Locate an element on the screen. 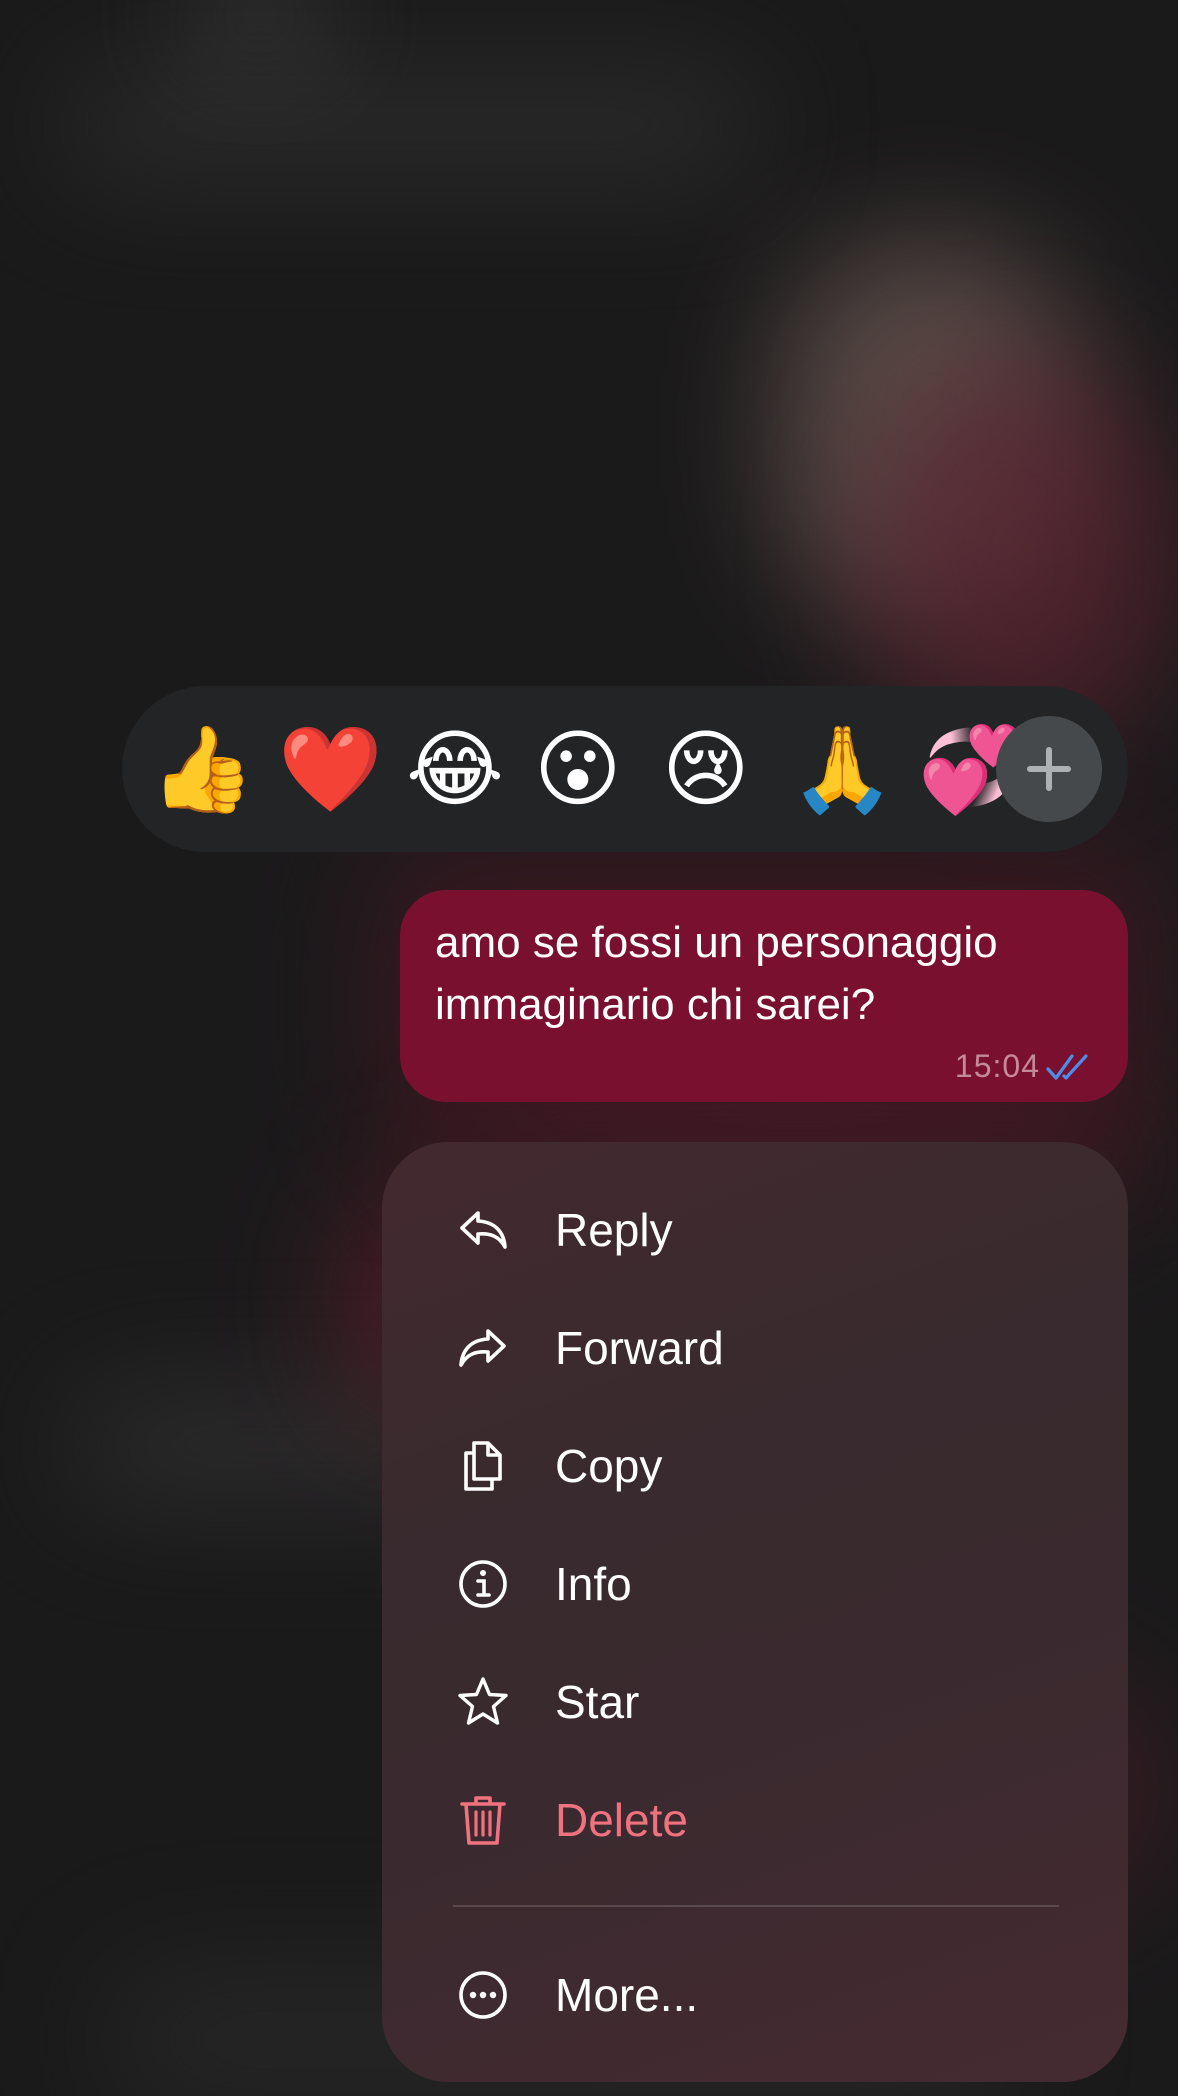  reaction-heart: ❤️ is located at coordinates (330, 769).